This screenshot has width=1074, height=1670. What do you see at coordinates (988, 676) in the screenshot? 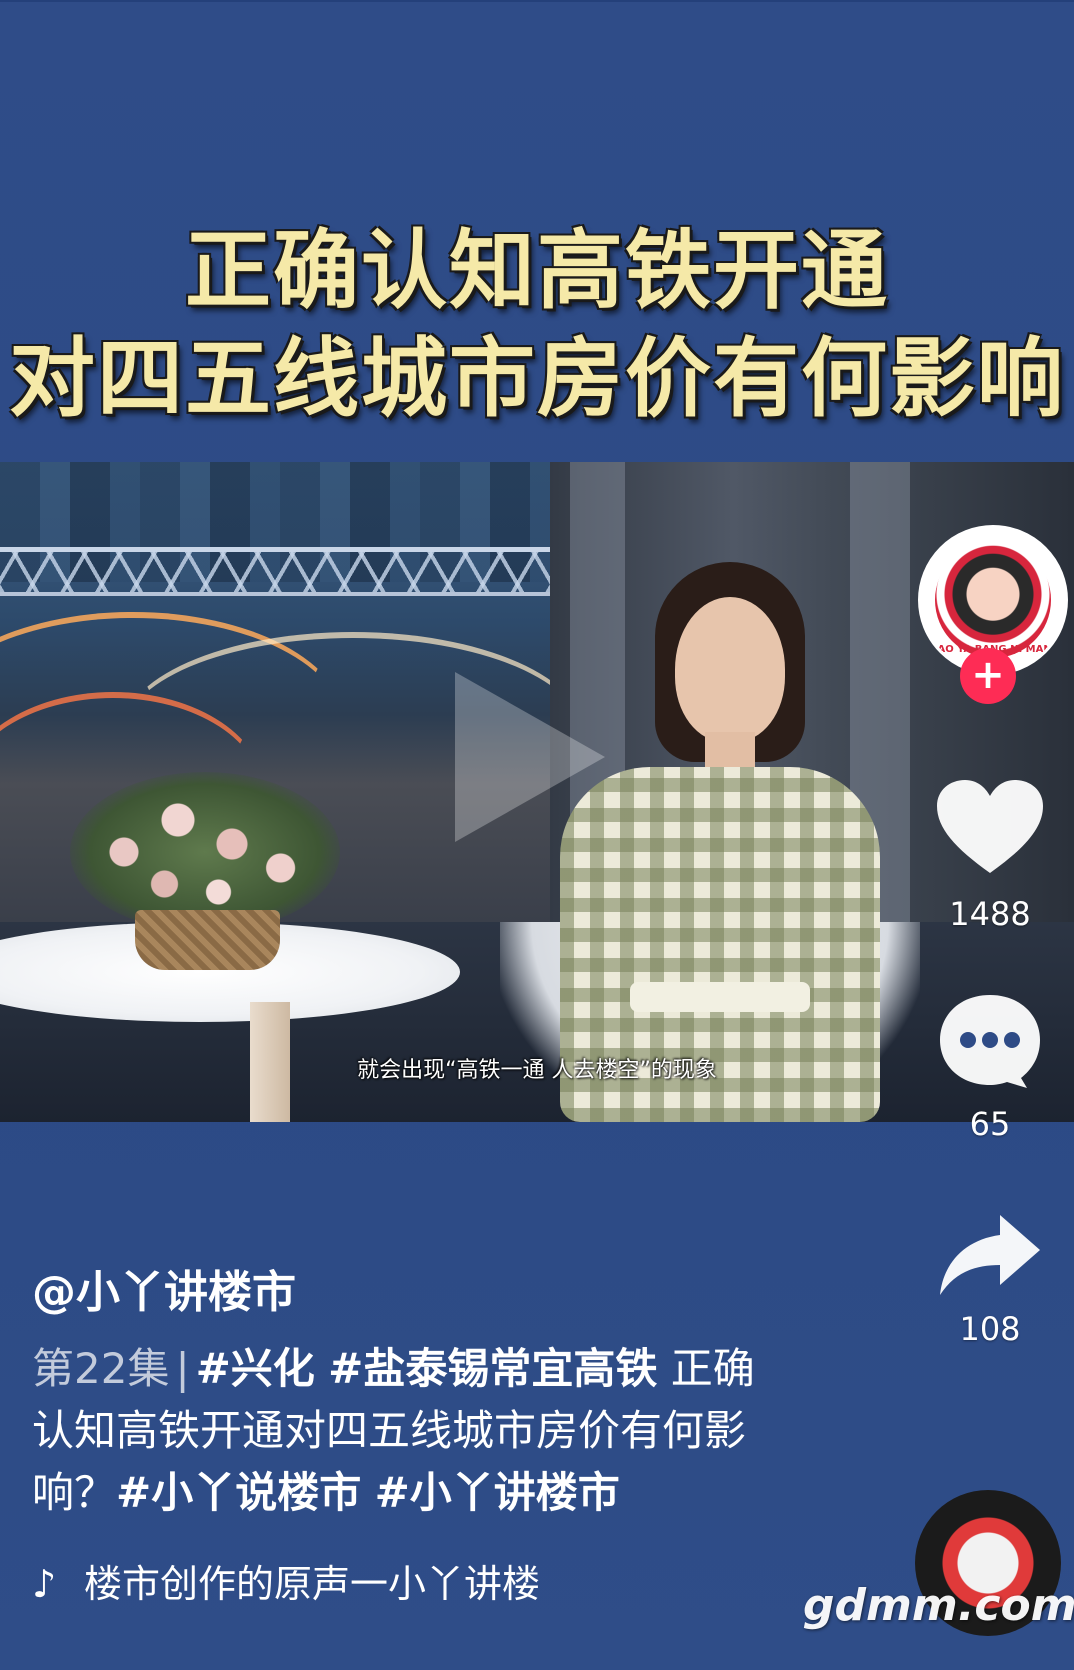
I see `follow-button: +` at bounding box center [988, 676].